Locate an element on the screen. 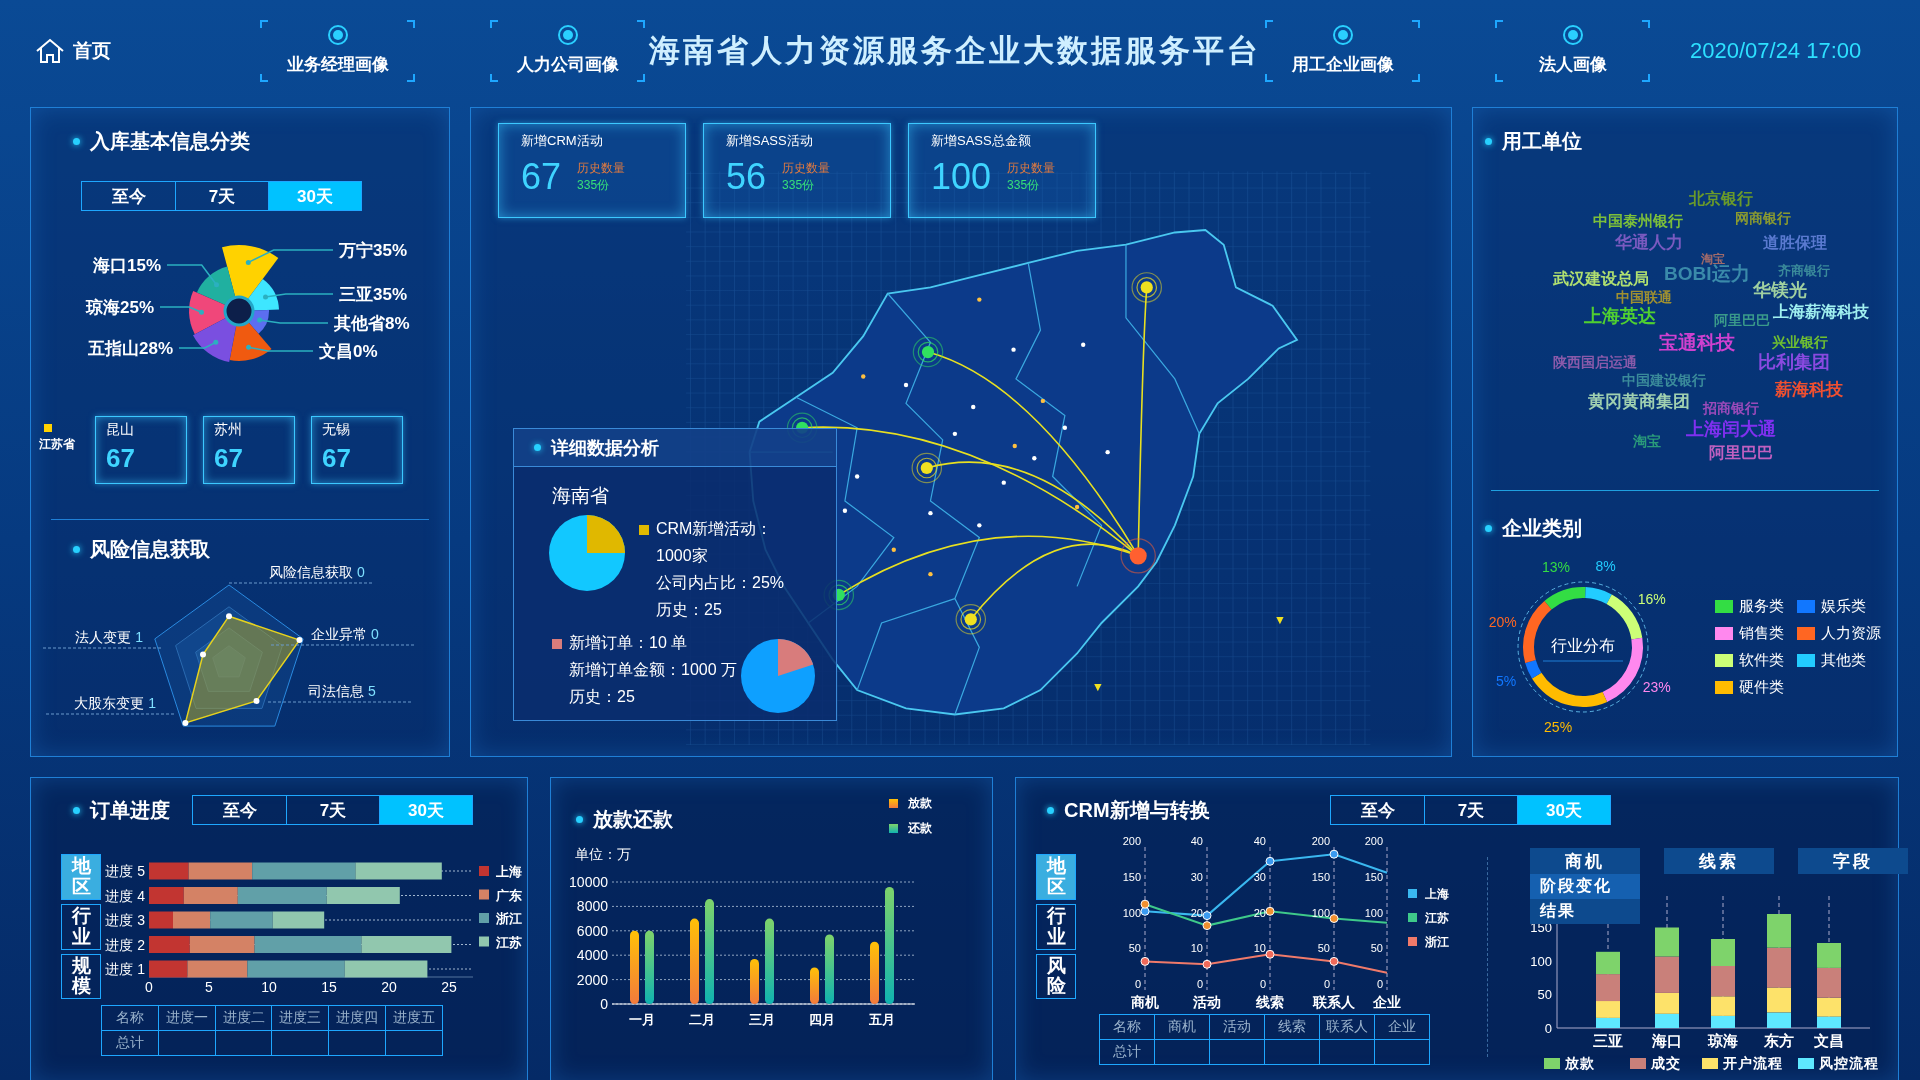 The height and width of the screenshot is (1080, 1920). legend-label: 服务类 is located at coordinates (1761, 606).